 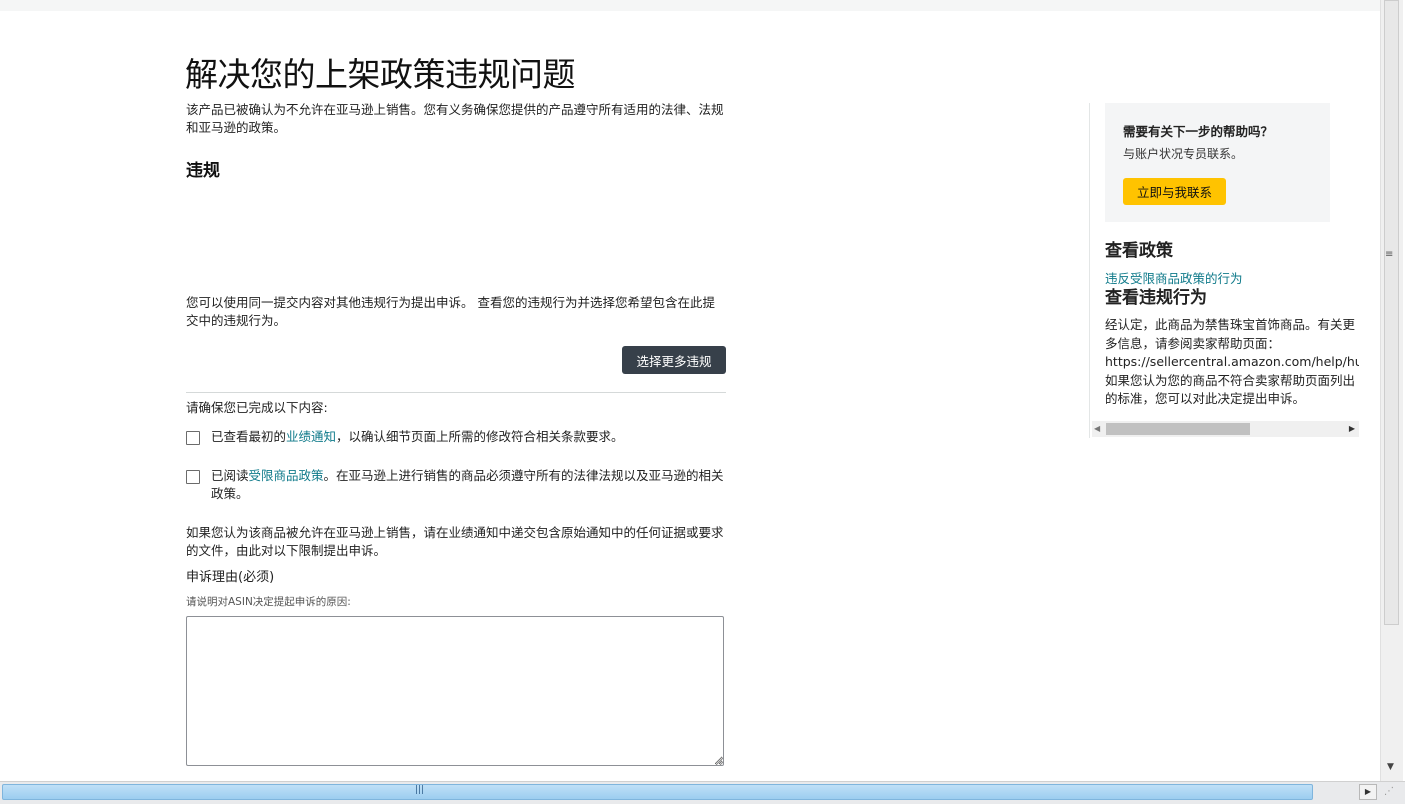 I want to click on contact-me-button: 立即与我联系, so click(x=1174, y=191).